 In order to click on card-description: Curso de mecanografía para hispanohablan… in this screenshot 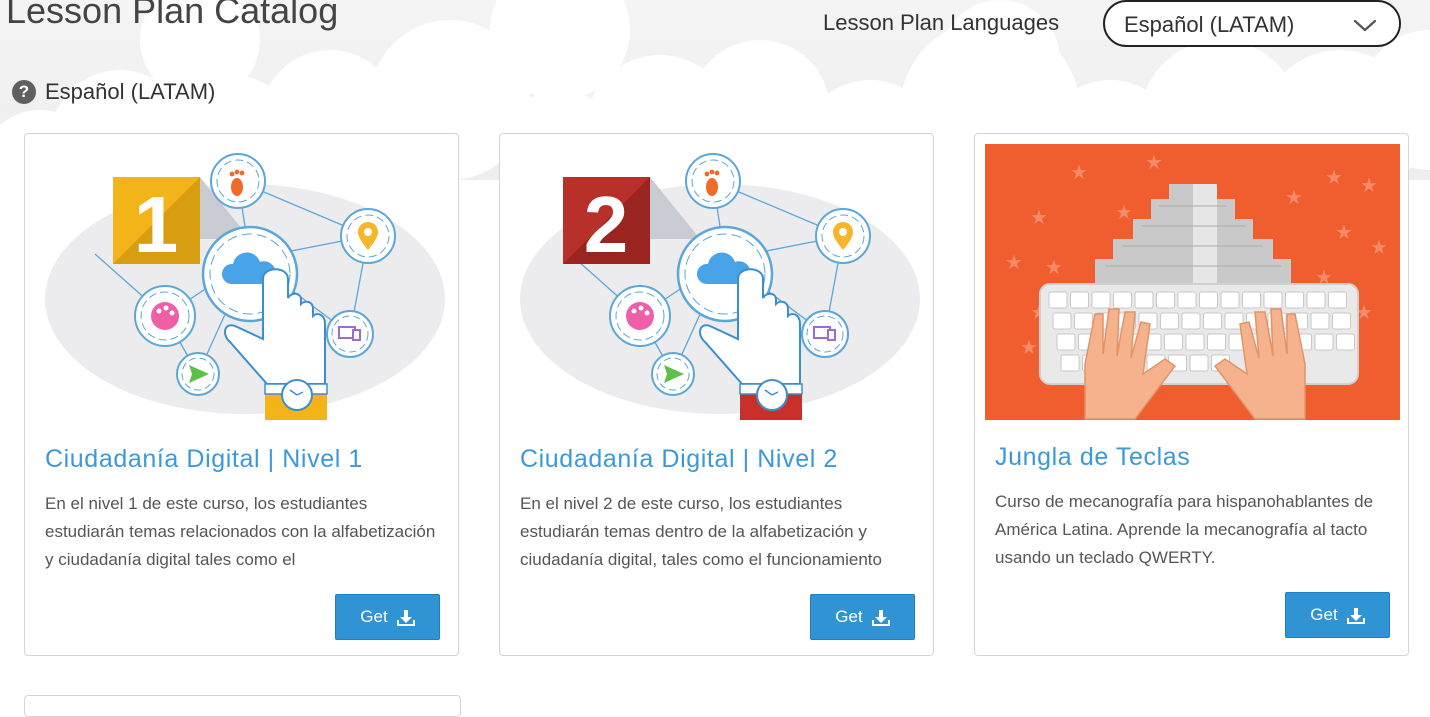, I will do `click(1184, 529)`.